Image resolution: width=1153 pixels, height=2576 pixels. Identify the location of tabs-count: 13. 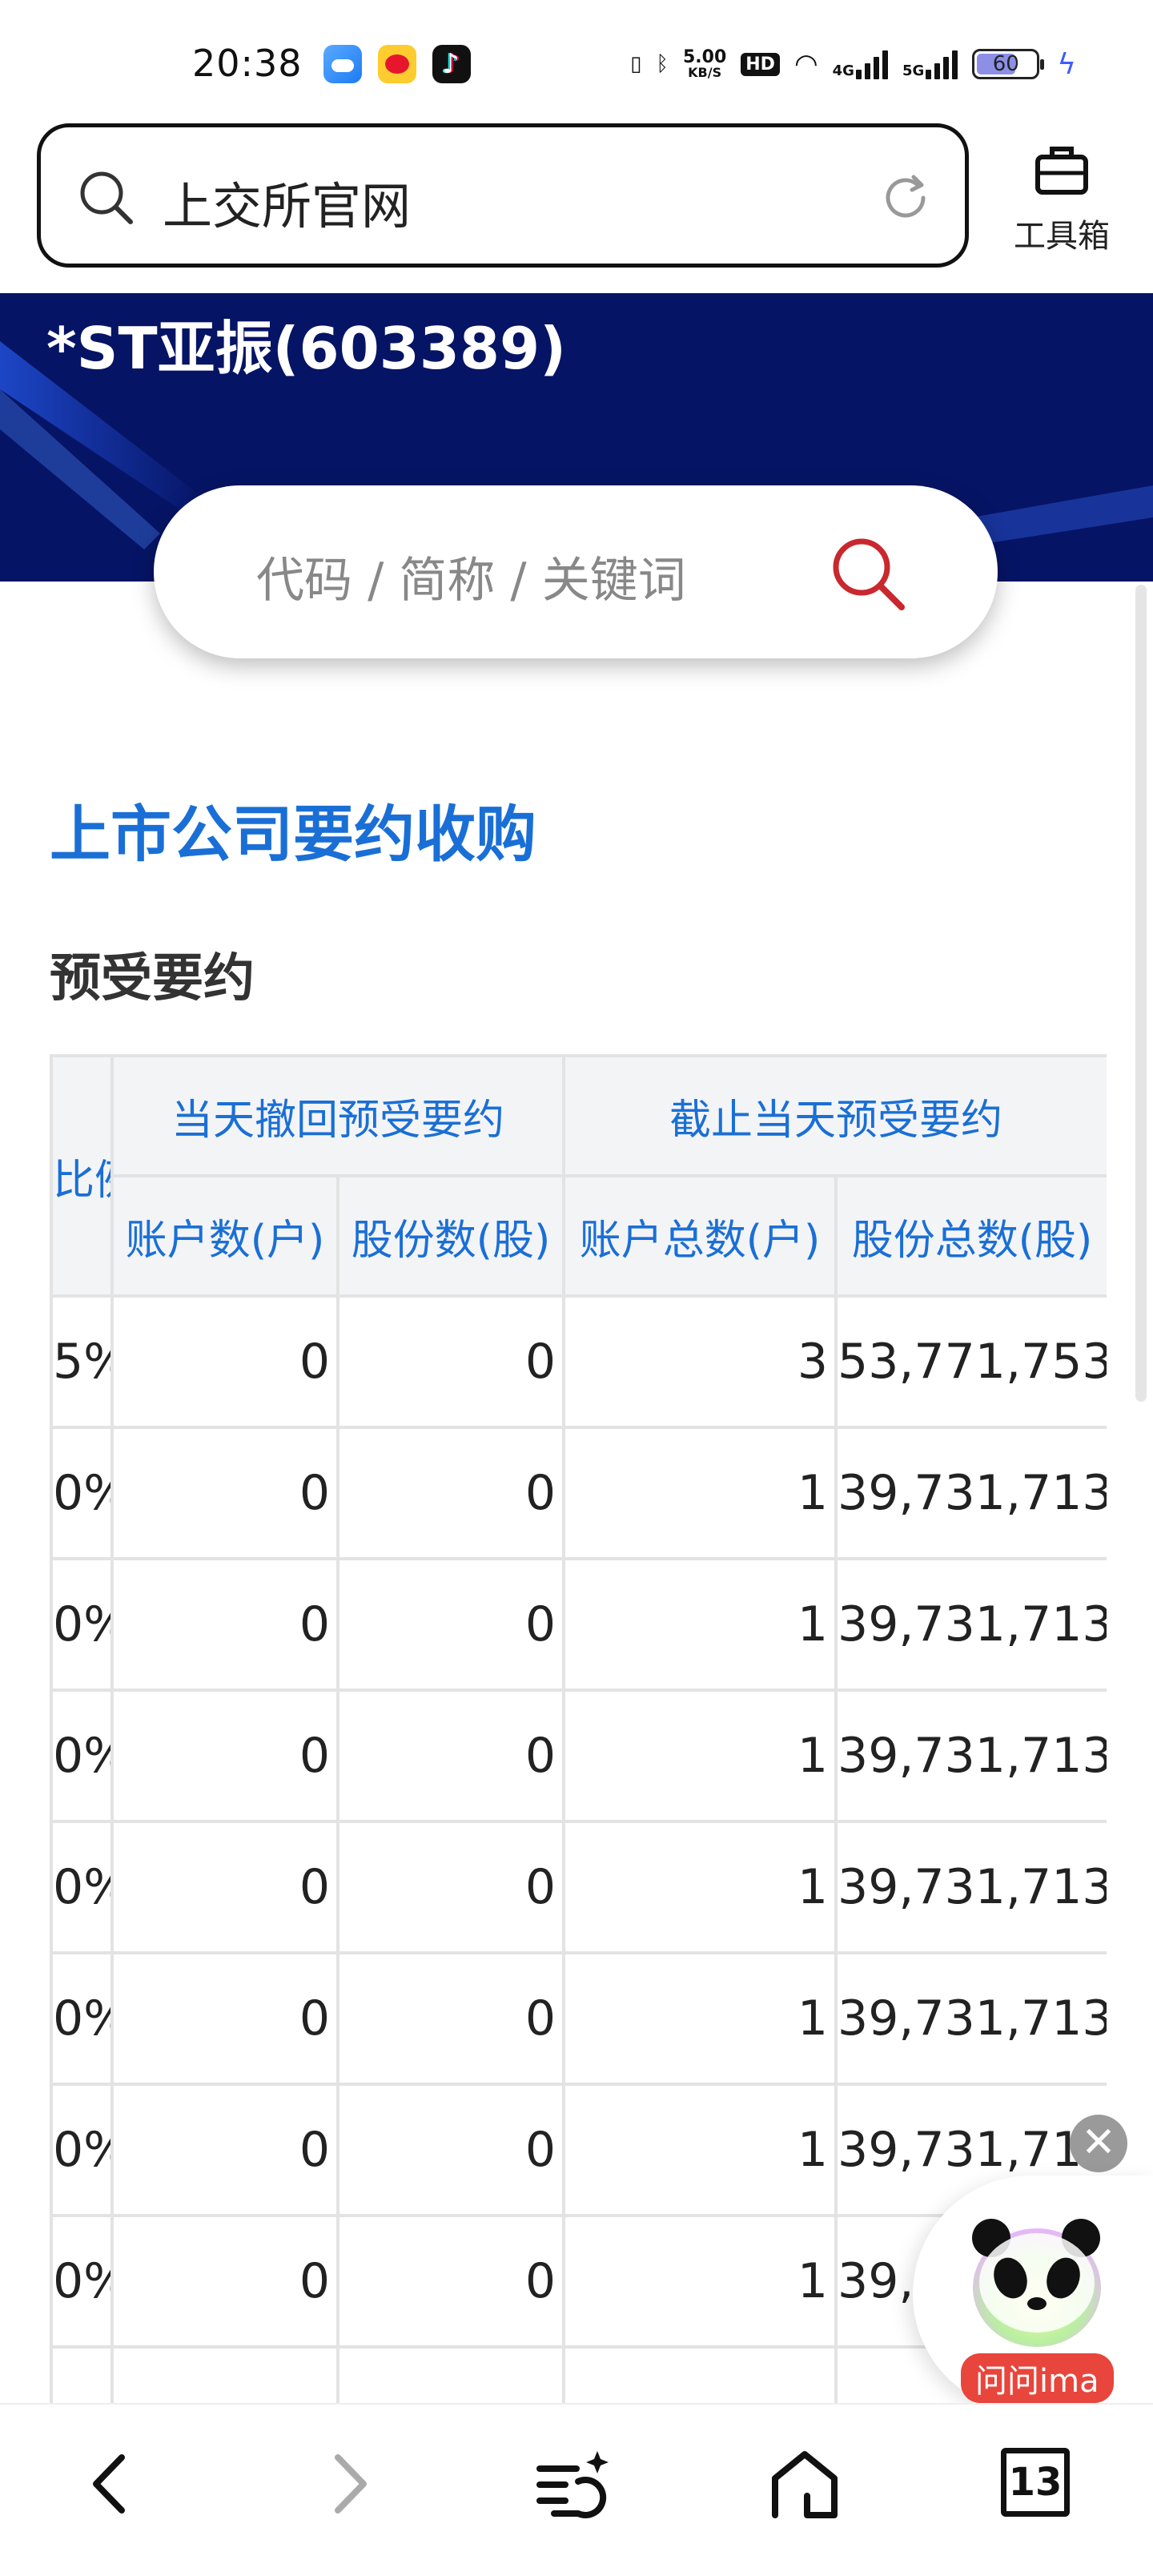
(1036, 2482).